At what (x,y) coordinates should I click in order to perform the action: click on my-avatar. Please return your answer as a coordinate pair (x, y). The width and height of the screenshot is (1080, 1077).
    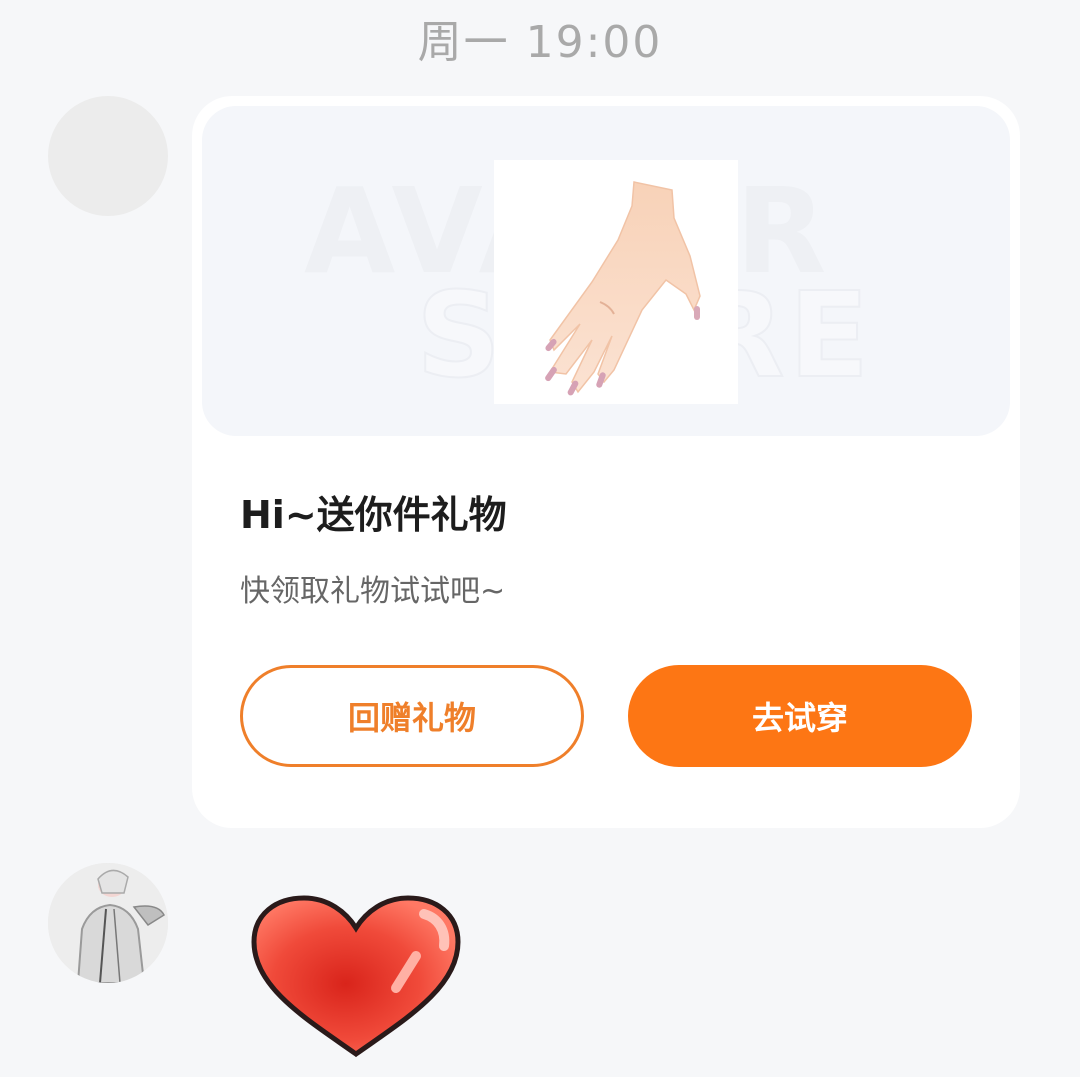
    Looking at the image, I should click on (108, 923).